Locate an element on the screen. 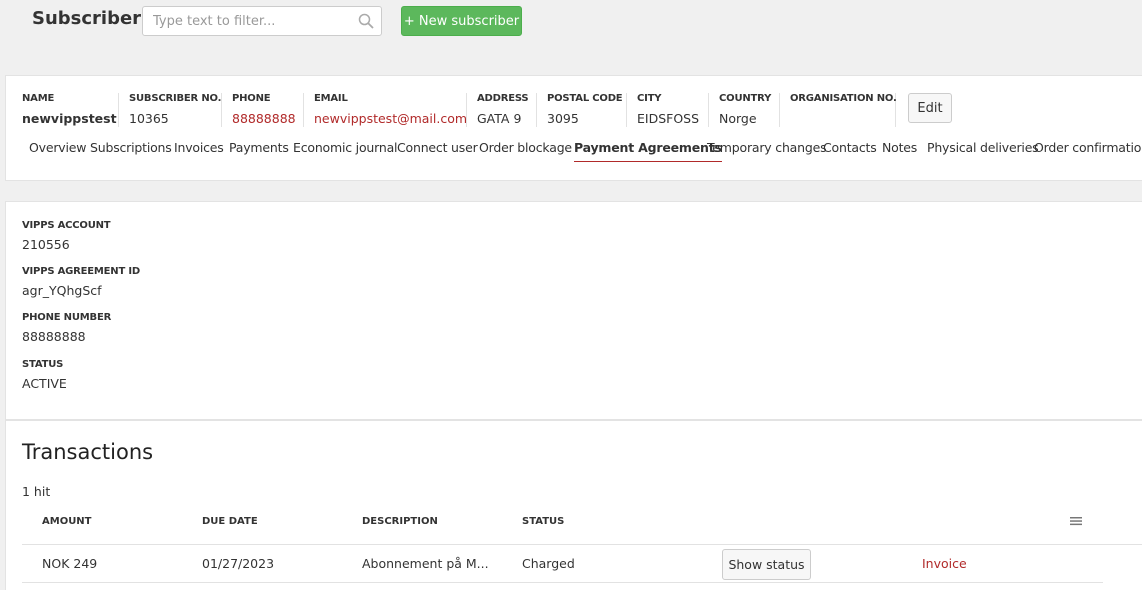 Image resolution: width=1142 pixels, height=590 pixels. cell-due-date: 01/27/2023 is located at coordinates (238, 563).